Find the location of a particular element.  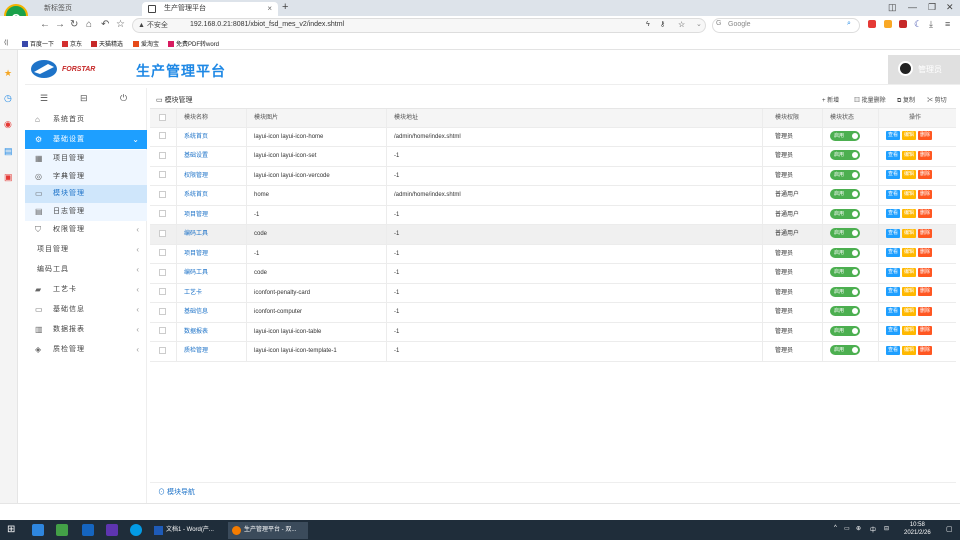

user-name: 管理员 is located at coordinates (930, 69).